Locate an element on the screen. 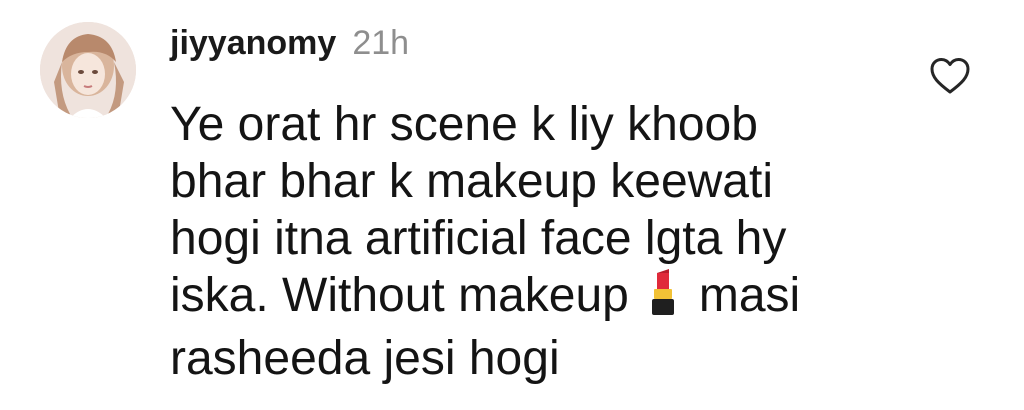 The width and height of the screenshot is (1024, 410). comment-line: Ye orat hr scene k liy khoob is located at coordinates (464, 124).